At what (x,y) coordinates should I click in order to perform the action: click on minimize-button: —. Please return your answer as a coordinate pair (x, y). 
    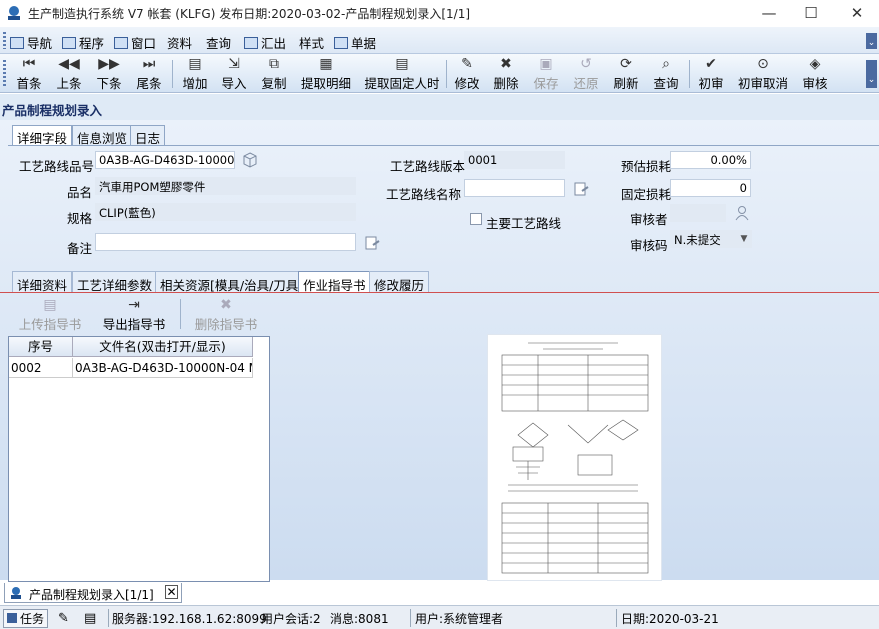
    Looking at the image, I should click on (769, 13).